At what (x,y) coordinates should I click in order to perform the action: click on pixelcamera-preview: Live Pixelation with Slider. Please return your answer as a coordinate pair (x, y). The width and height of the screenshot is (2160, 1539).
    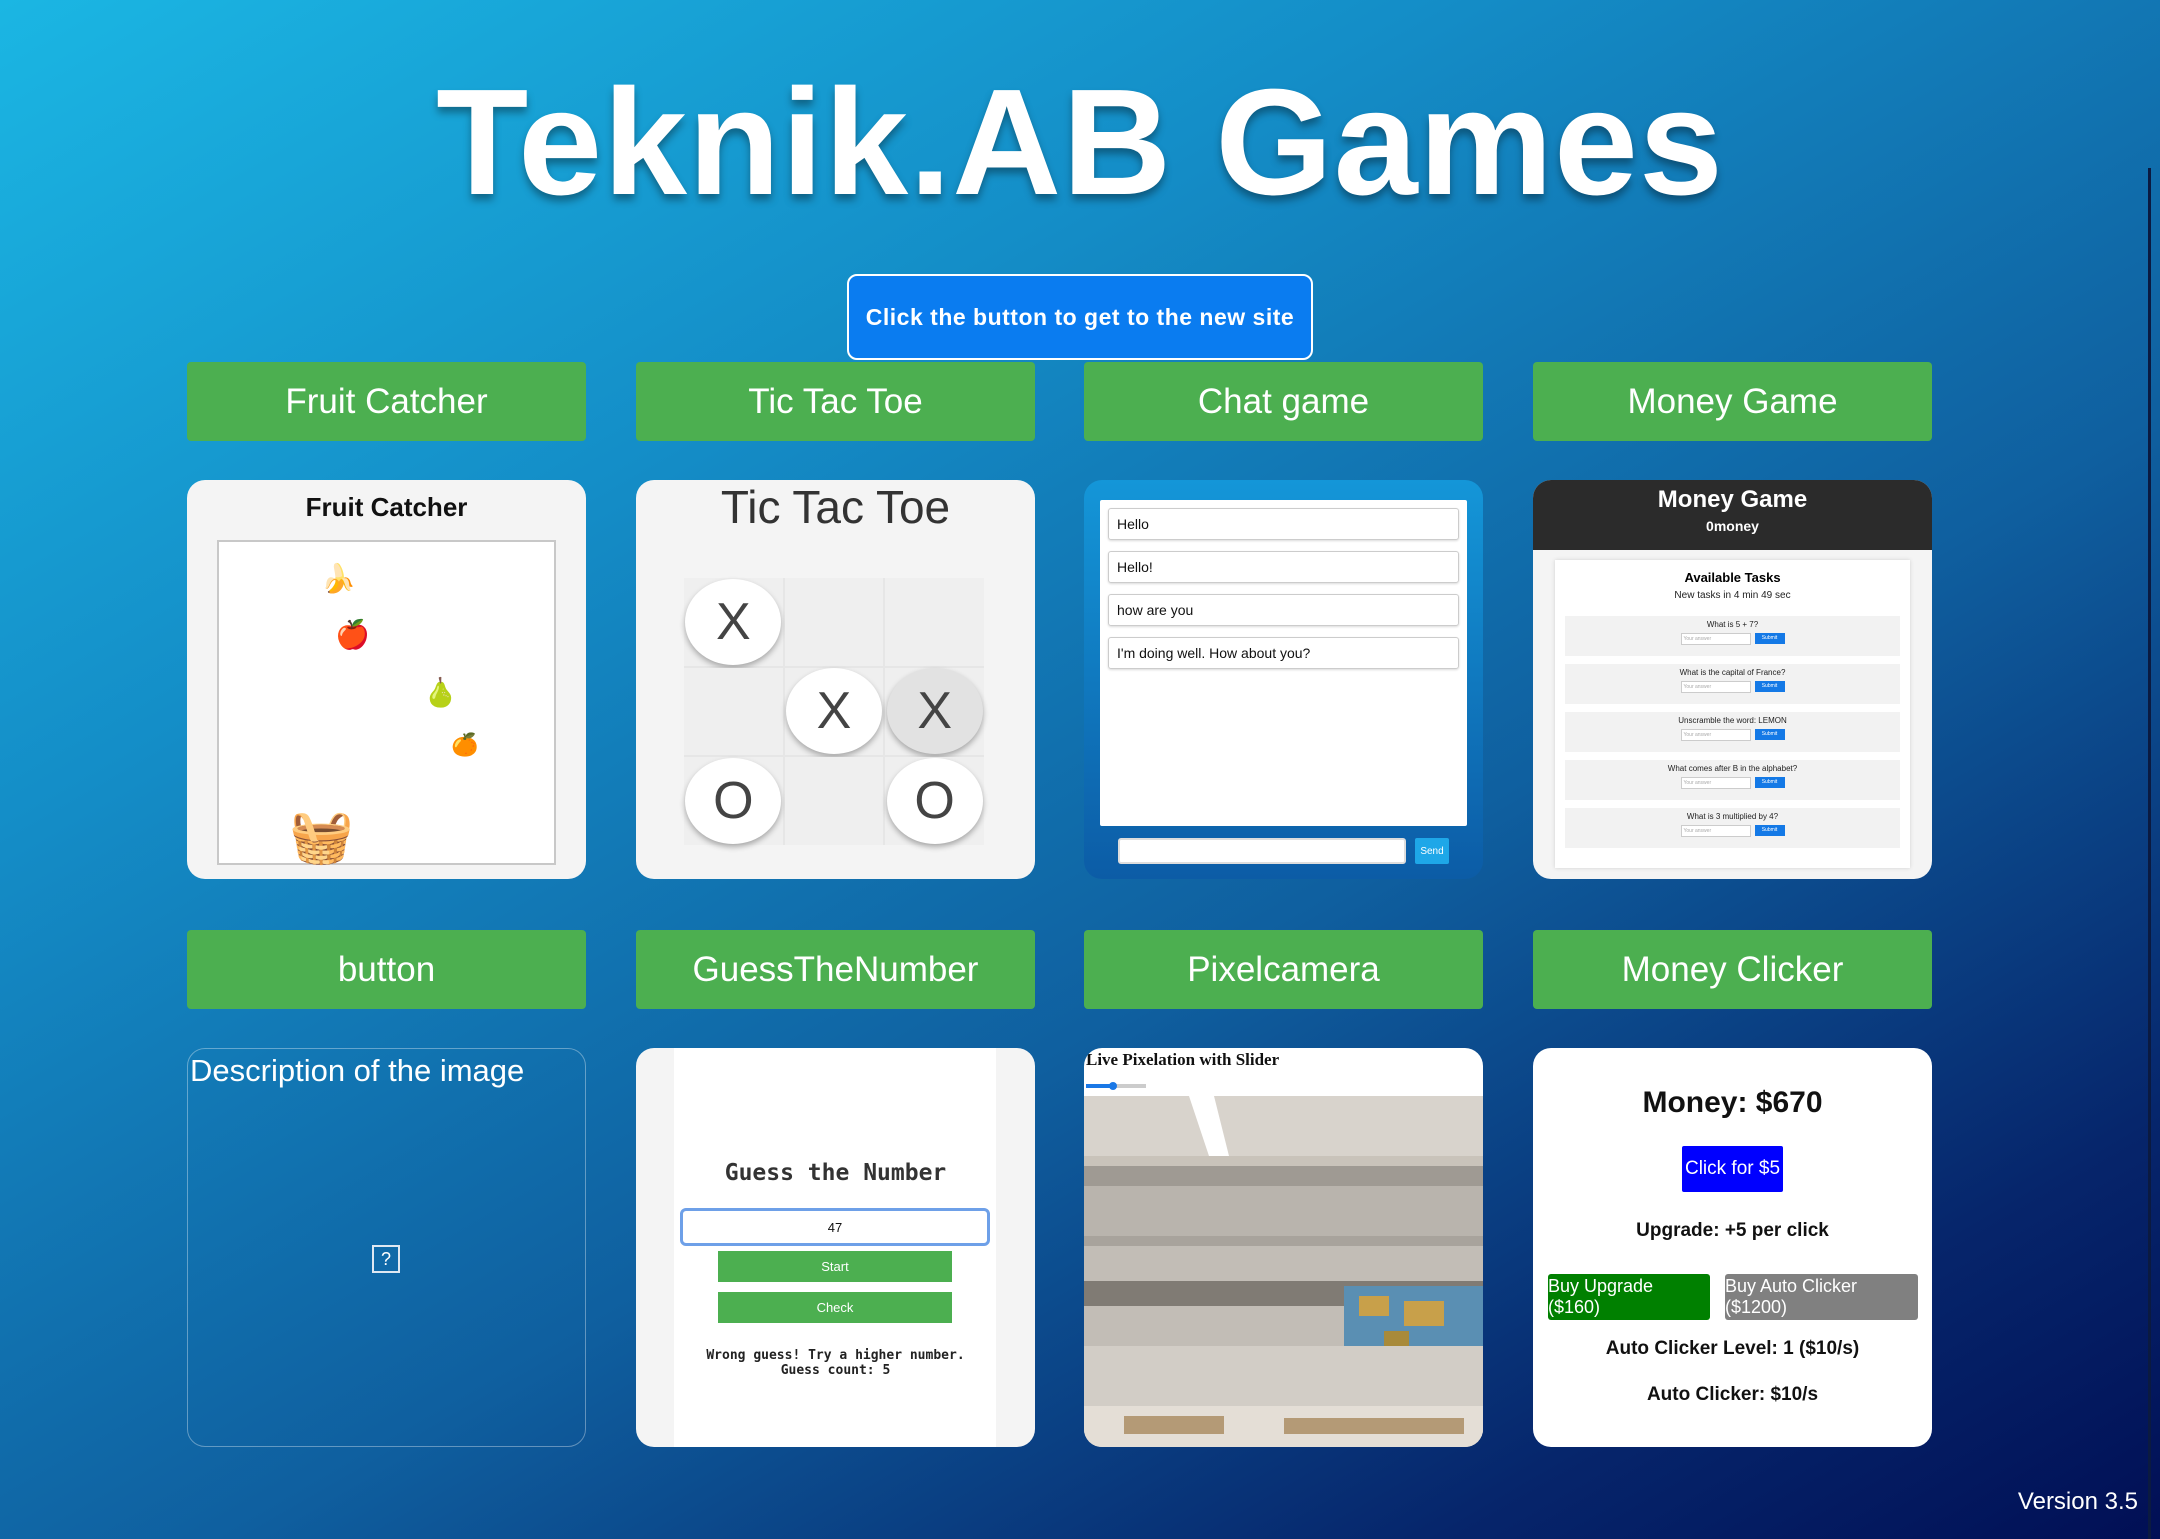
    Looking at the image, I should click on (1283, 1247).